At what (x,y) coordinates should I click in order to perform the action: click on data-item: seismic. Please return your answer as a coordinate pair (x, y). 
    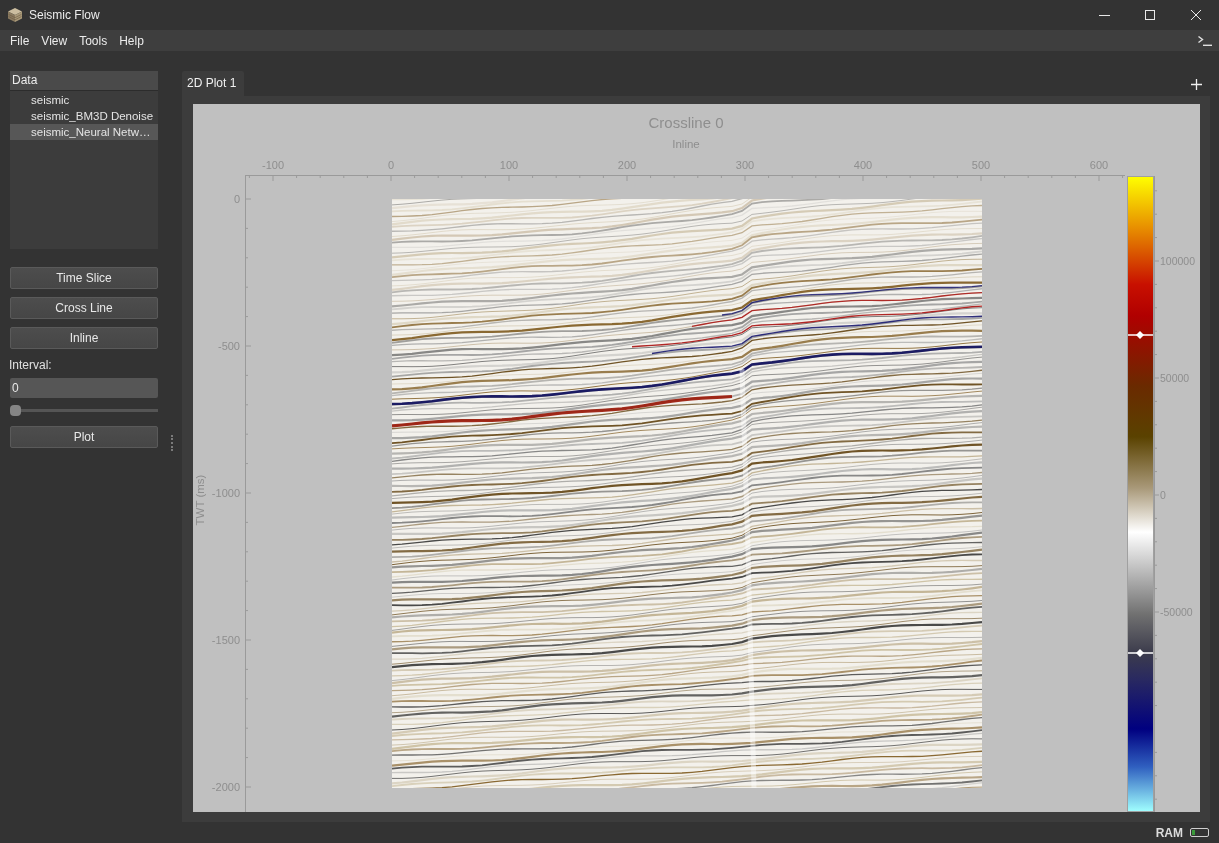
    Looking at the image, I should click on (84, 100).